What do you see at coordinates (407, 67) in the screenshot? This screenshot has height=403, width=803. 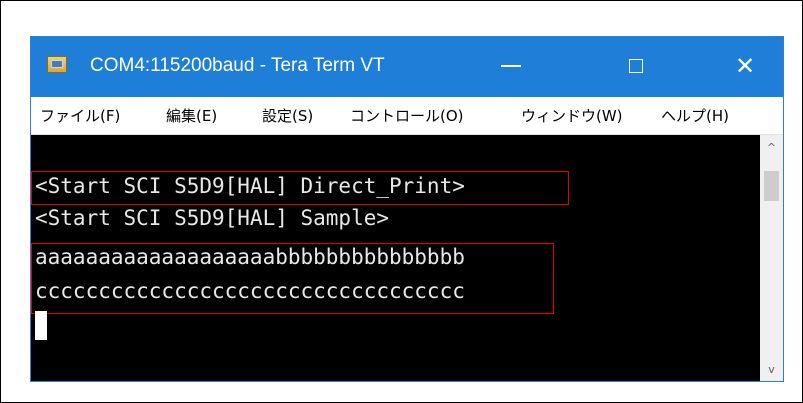 I see `title-bar: COM4:115200baud - Tera Term VT ✕` at bounding box center [407, 67].